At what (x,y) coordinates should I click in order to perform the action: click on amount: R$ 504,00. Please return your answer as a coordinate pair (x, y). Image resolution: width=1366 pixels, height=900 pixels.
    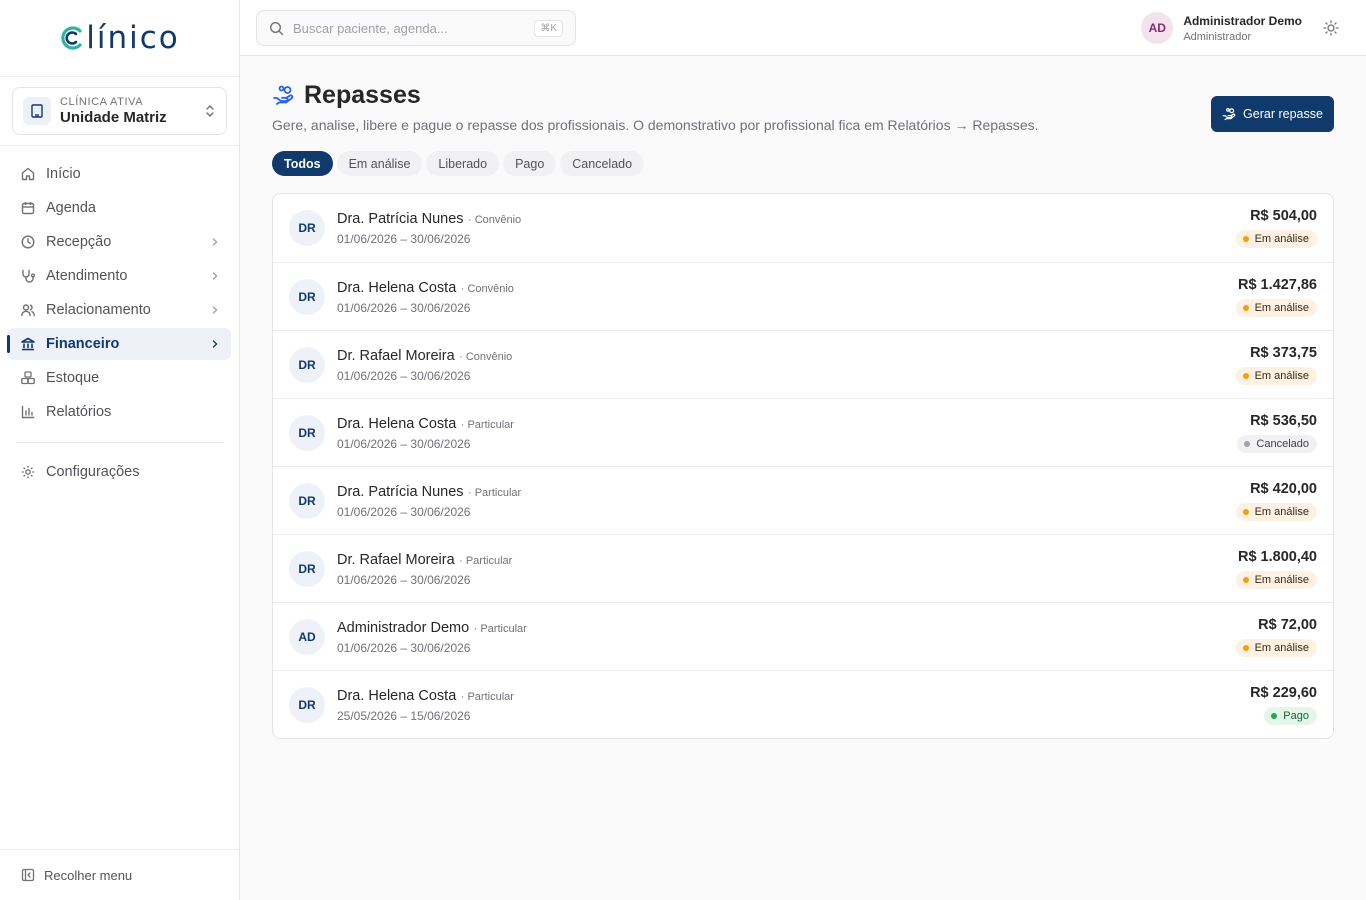
    Looking at the image, I should click on (1283, 216).